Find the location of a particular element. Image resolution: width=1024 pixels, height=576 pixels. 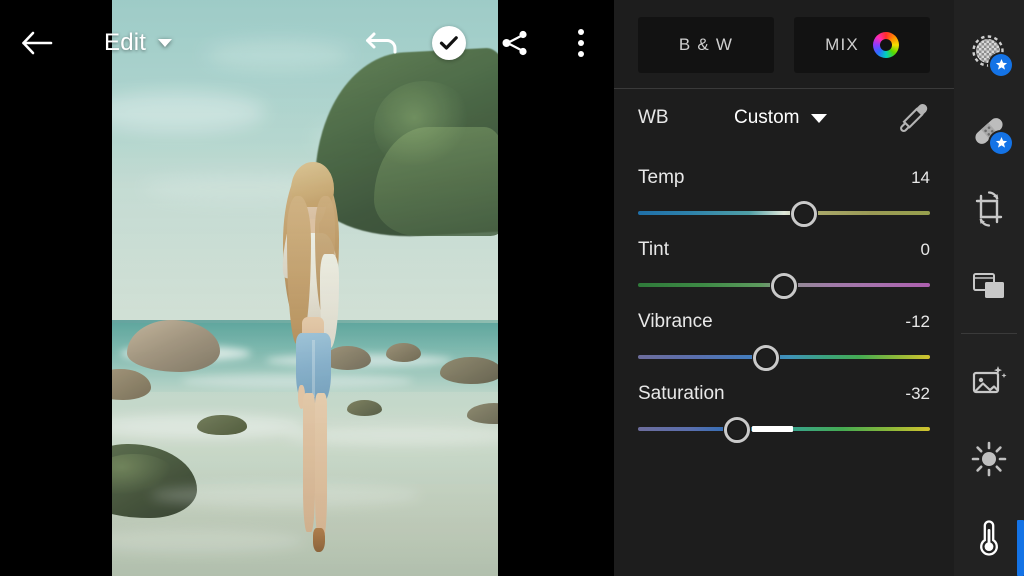

arrow-left-icon is located at coordinates (37, 43).